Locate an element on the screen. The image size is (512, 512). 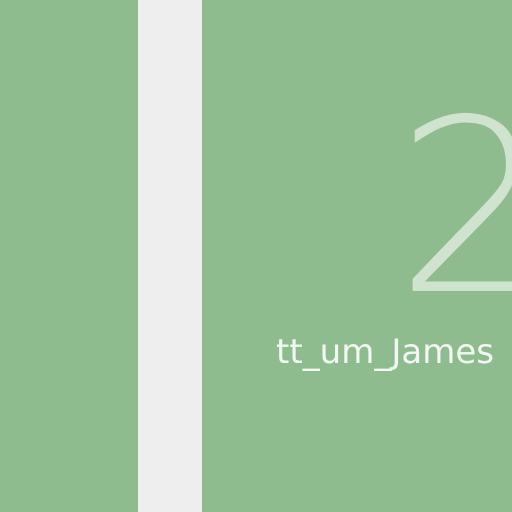
big-number: 2 is located at coordinates (454, 208).